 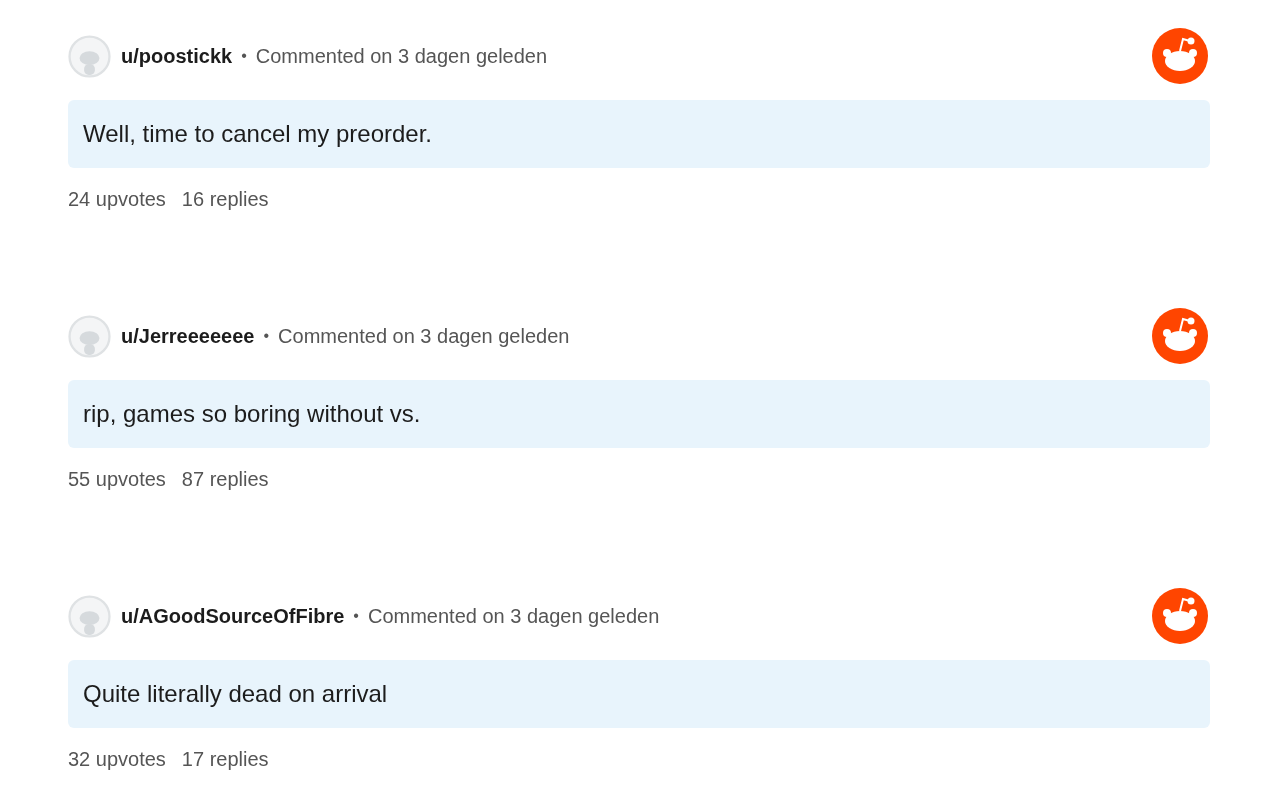 I want to click on comment-text: Quite literally dead on arrival, so click(x=639, y=694).